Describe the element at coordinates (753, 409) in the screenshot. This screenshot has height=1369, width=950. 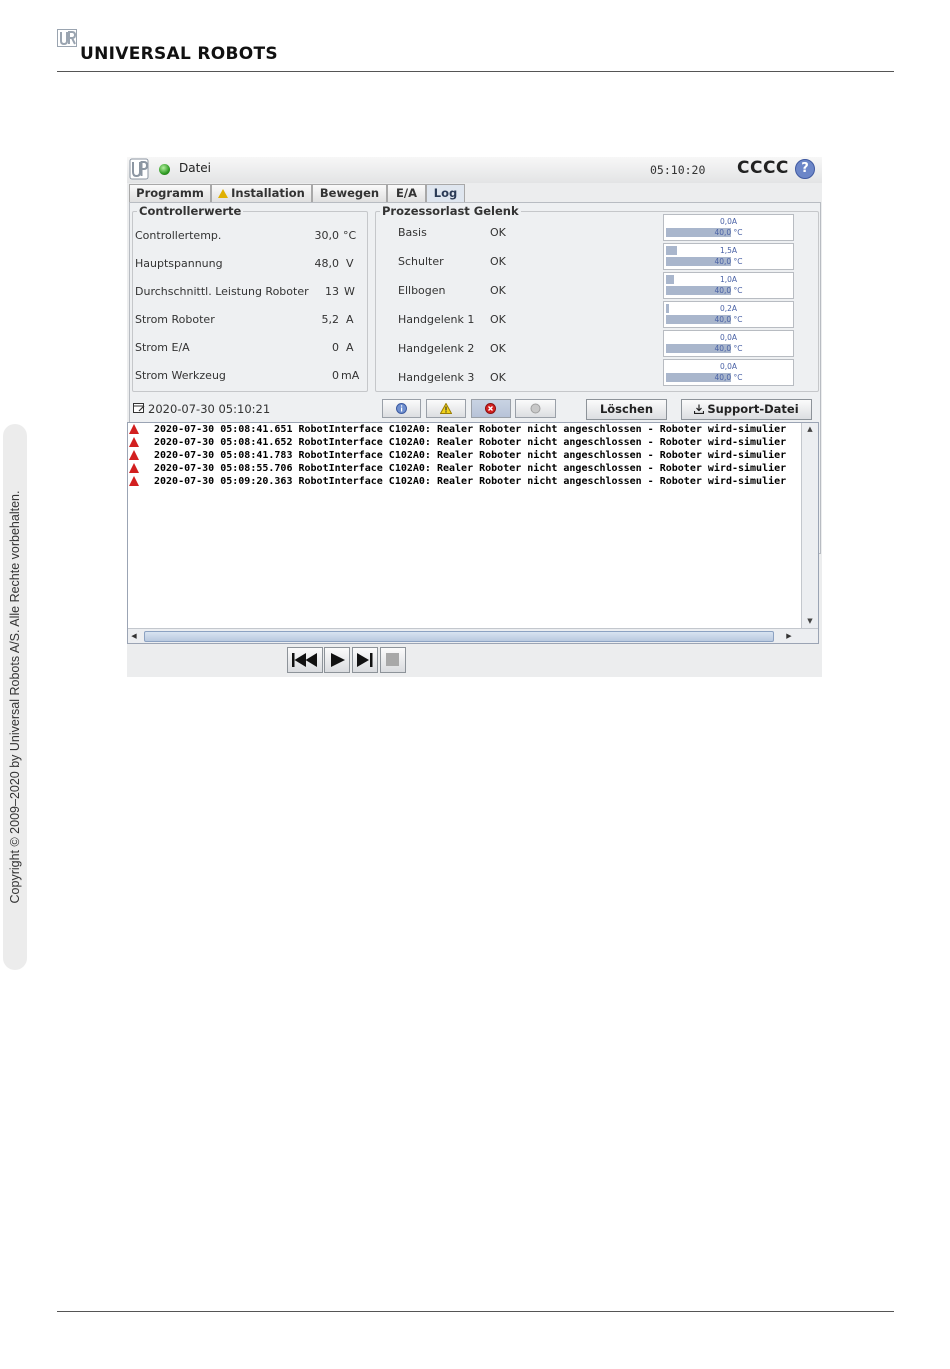
I see `support-file-label: Support-Datei` at that location.